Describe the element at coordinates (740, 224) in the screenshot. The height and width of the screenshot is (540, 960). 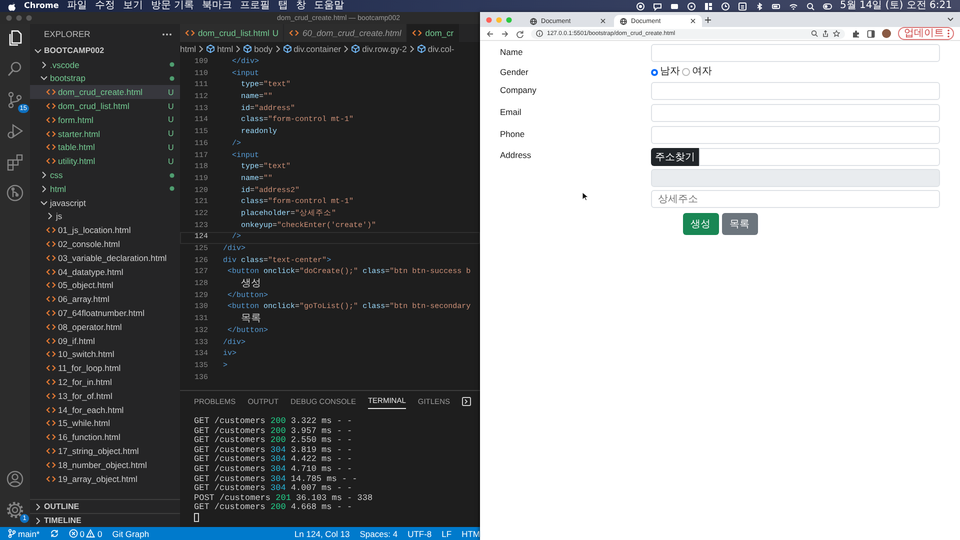
I see `form-button: 목록` at that location.